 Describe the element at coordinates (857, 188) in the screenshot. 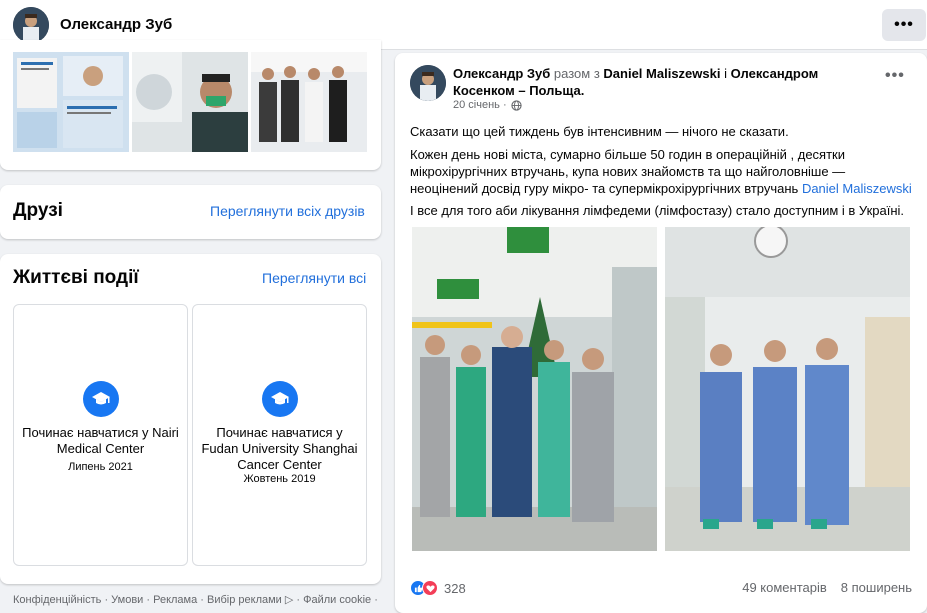

I see `mention-link: Daniel Maliszewski` at that location.